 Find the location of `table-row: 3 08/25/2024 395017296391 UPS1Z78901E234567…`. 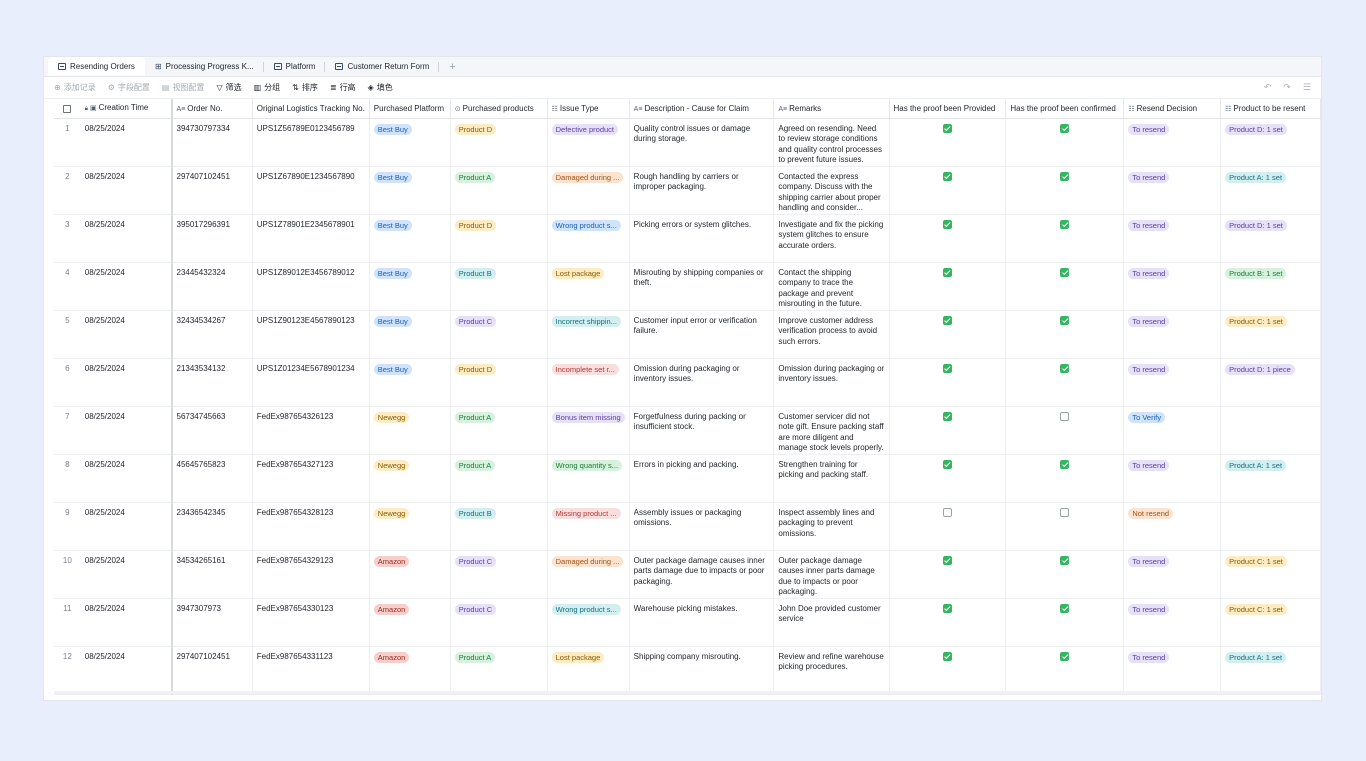

table-row: 3 08/25/2024 395017296391 UPS1Z78901E234567… is located at coordinates (687, 238).